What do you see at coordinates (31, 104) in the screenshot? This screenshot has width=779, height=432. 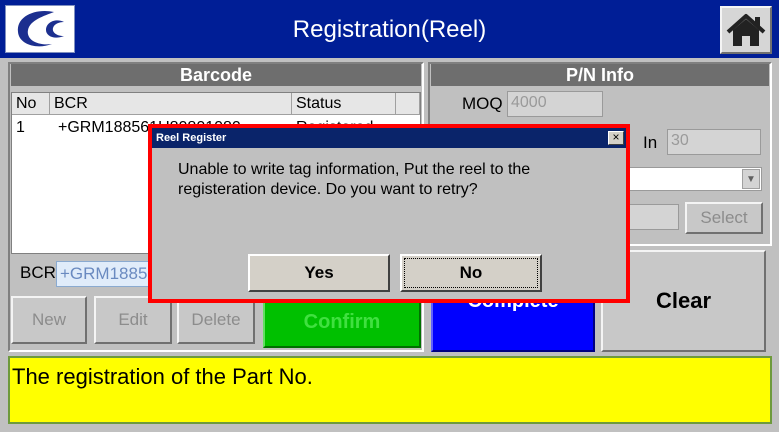 I see `column-header-no: No` at bounding box center [31, 104].